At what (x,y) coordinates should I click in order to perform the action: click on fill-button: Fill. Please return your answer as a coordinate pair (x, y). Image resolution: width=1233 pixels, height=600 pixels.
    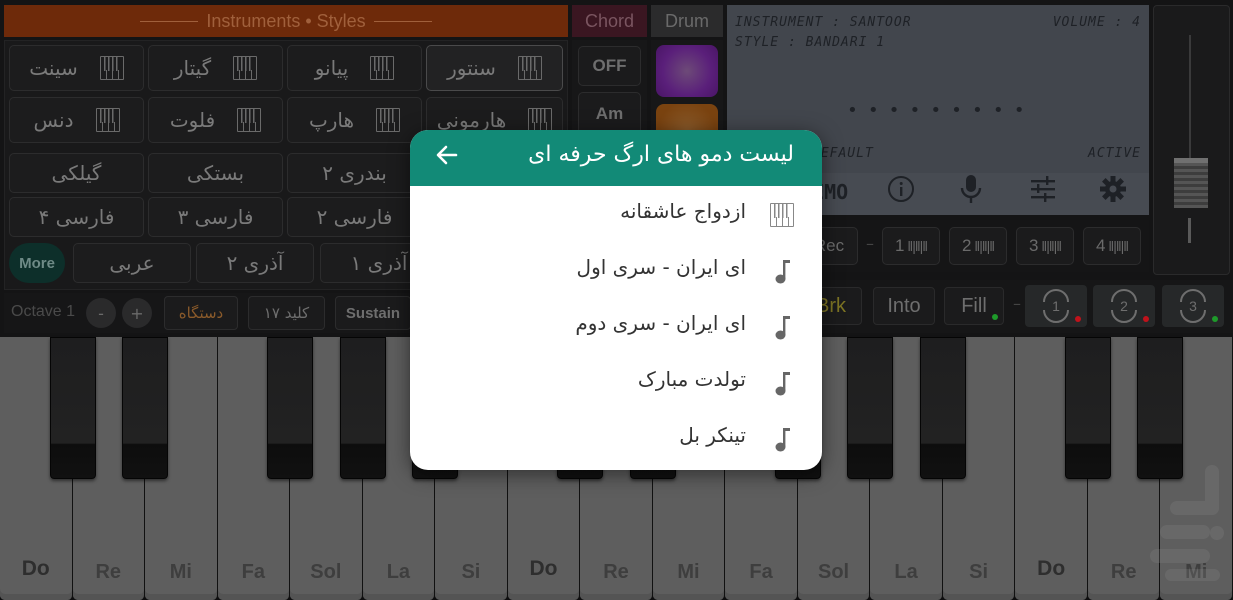
    Looking at the image, I should click on (974, 306).